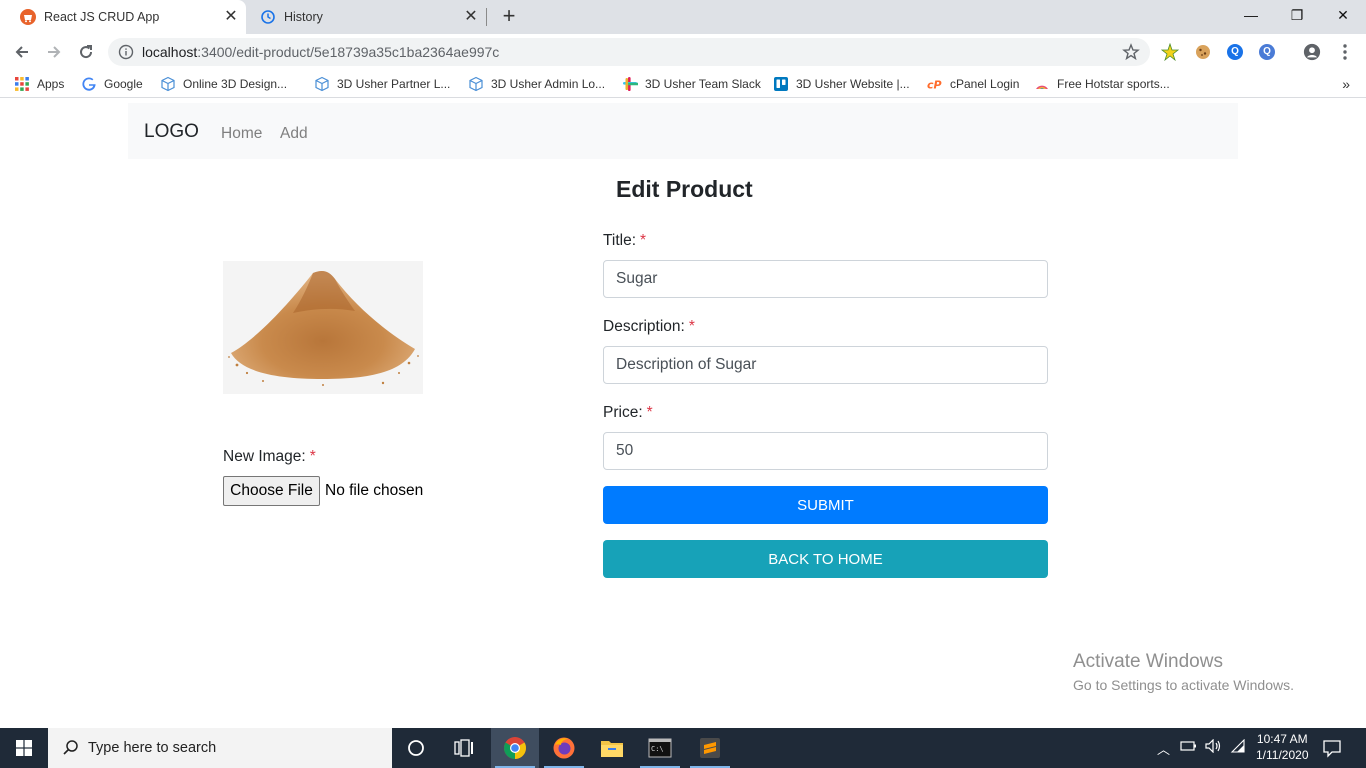  Describe the element at coordinates (1346, 84) in the screenshot. I see `bookmarks-overflow-icon: »` at that location.